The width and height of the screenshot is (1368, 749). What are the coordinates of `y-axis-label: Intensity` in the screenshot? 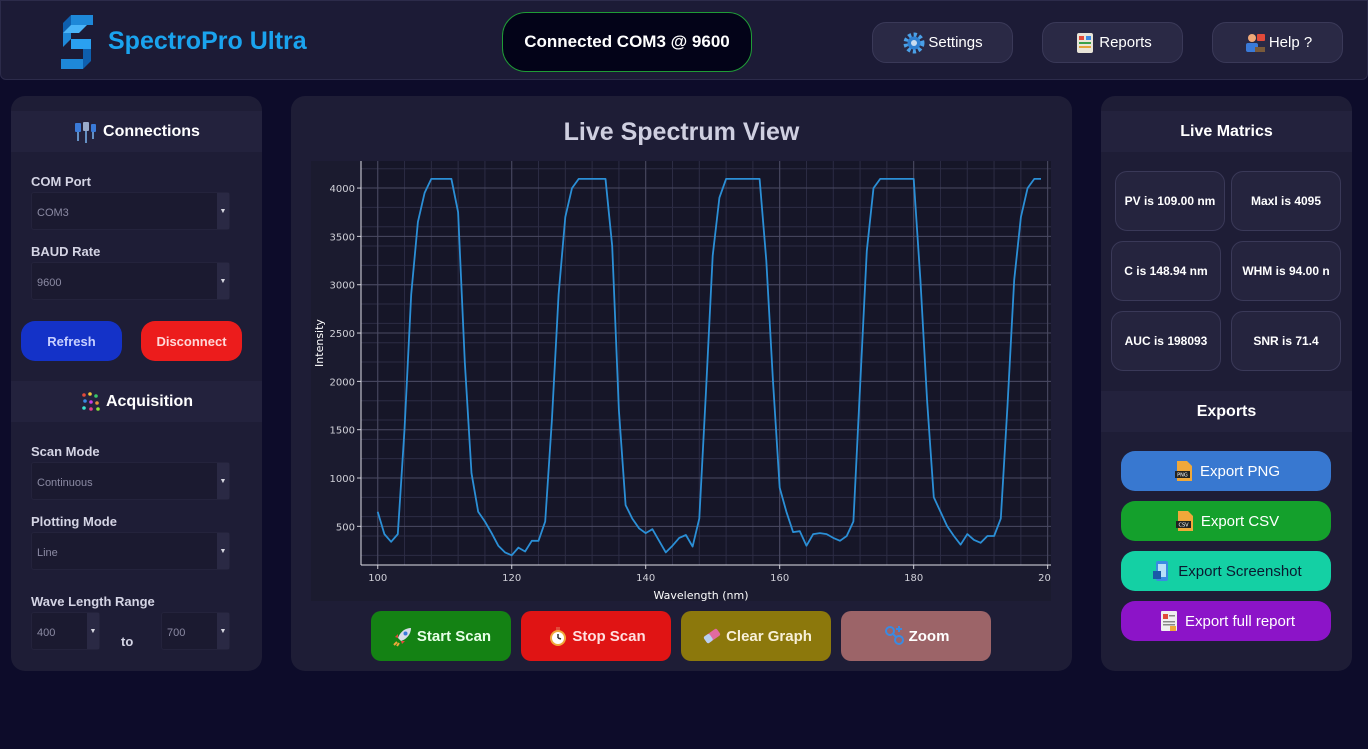 It's located at (319, 343).